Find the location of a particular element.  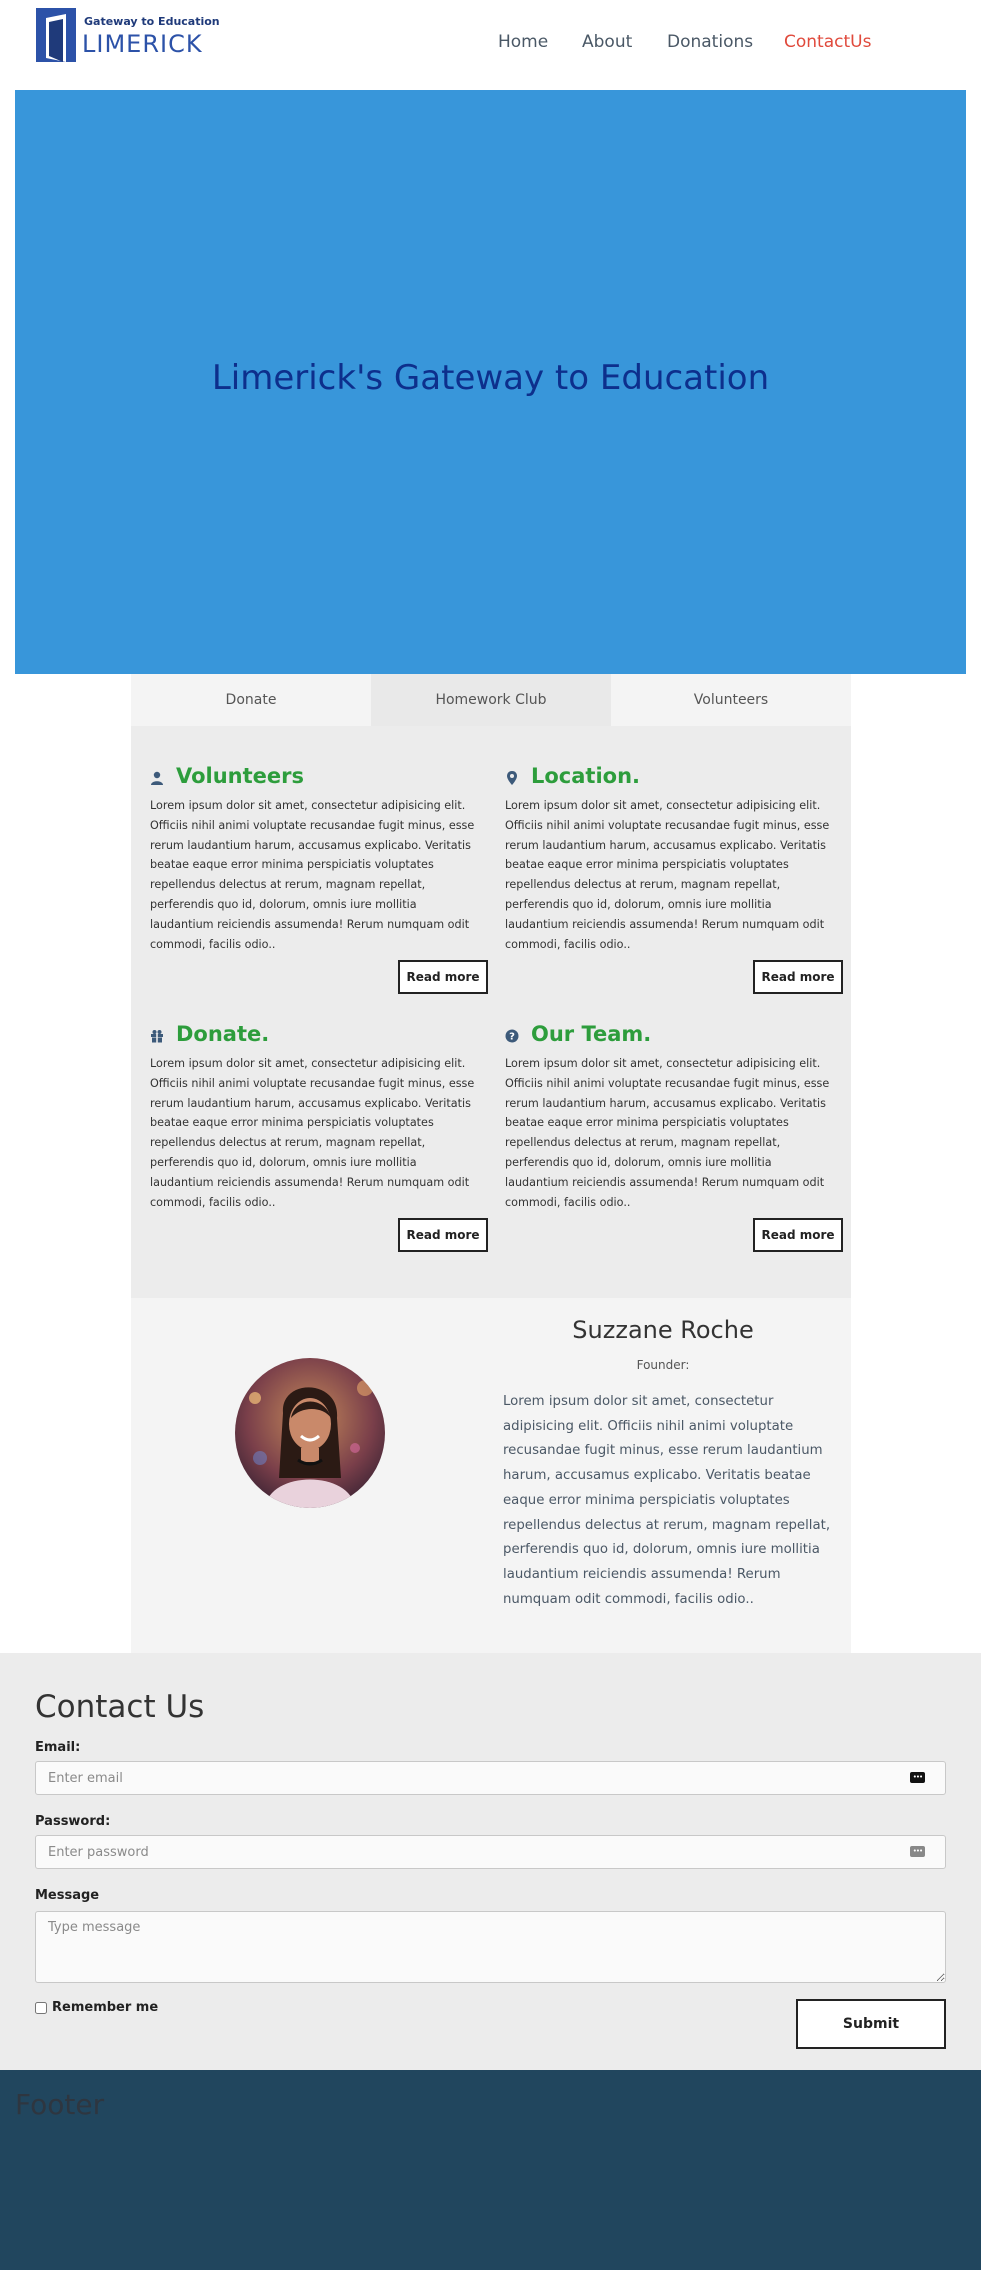

card-title: Volunteers is located at coordinates (240, 776).